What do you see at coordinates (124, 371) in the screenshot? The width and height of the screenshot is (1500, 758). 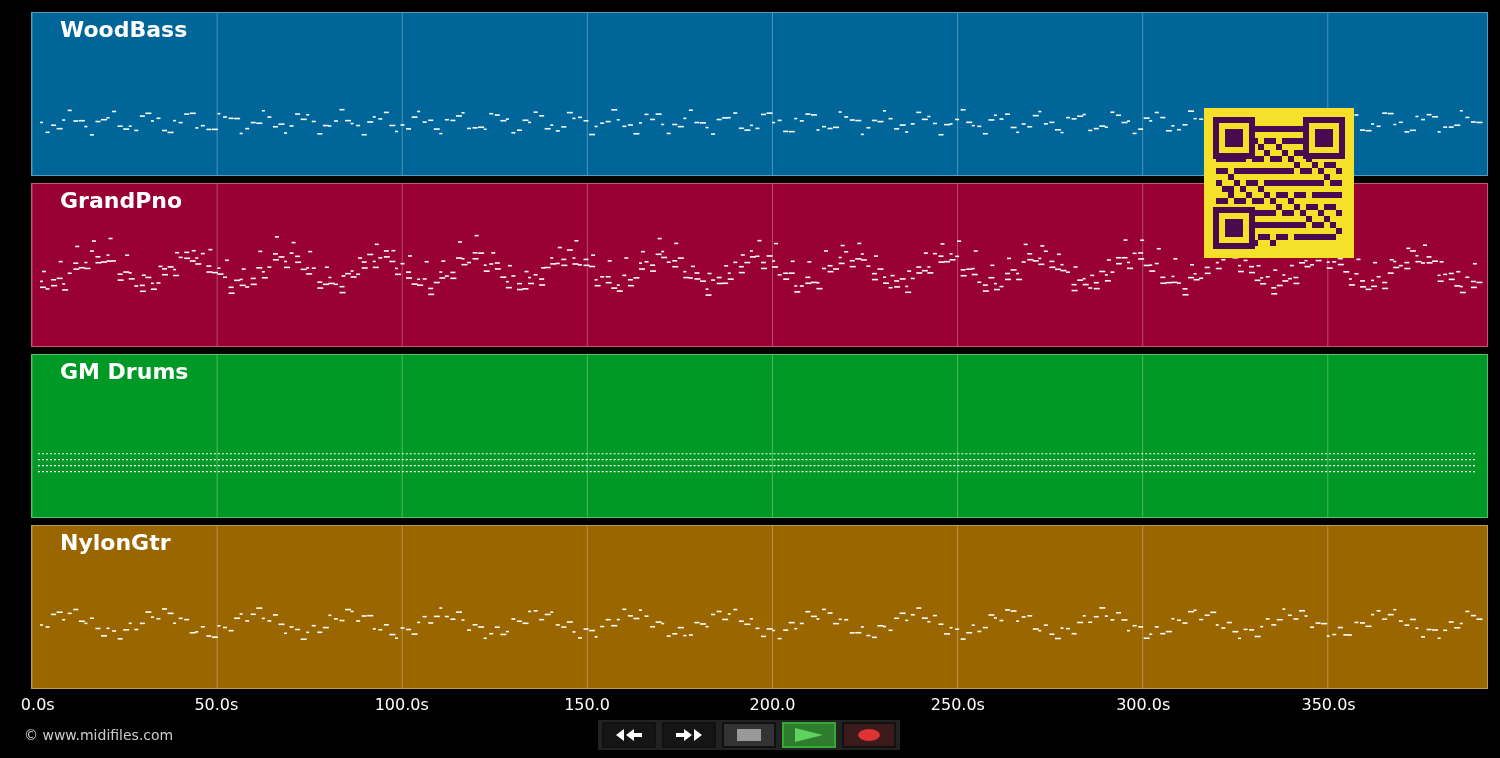 I see `track-name: GM Drums` at bounding box center [124, 371].